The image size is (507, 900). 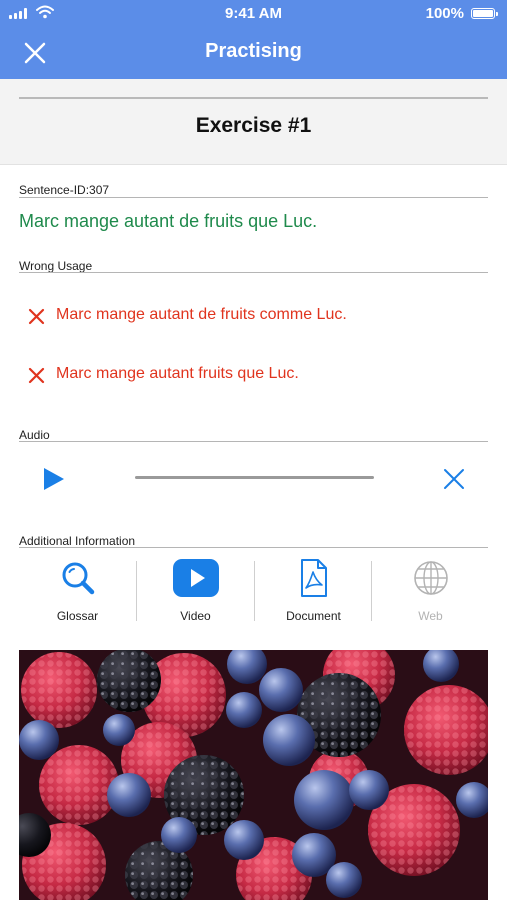 What do you see at coordinates (254, 477) in the screenshot?
I see `audio-progress-slider` at bounding box center [254, 477].